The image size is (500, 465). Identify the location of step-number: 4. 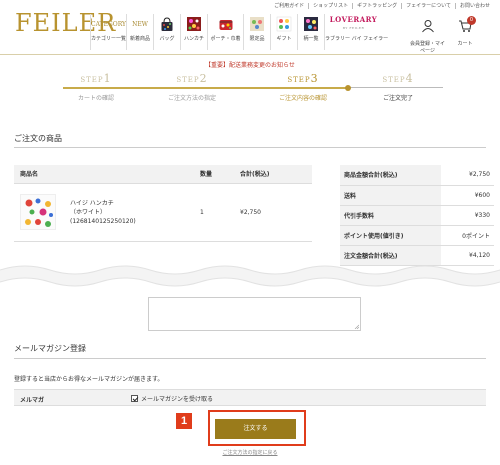
(409, 78).